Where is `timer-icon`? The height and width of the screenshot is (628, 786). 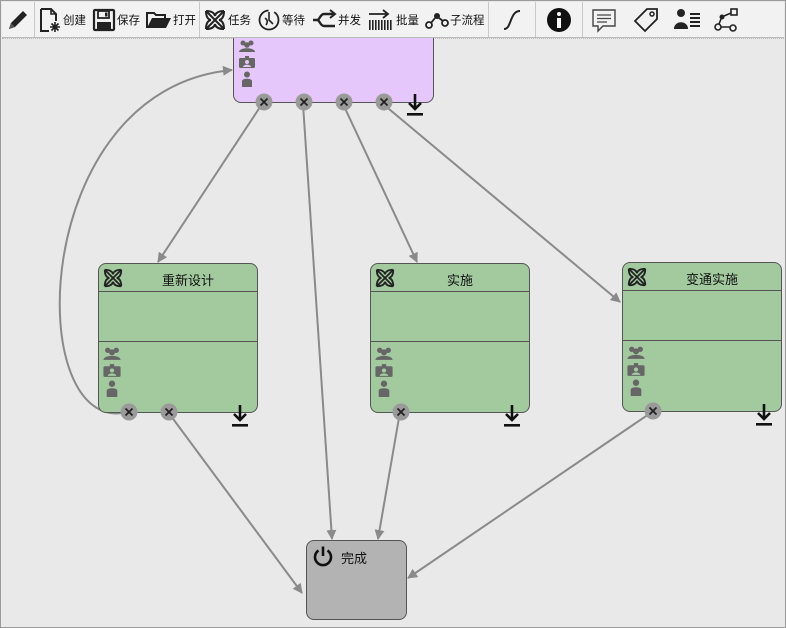 timer-icon is located at coordinates (269, 19).